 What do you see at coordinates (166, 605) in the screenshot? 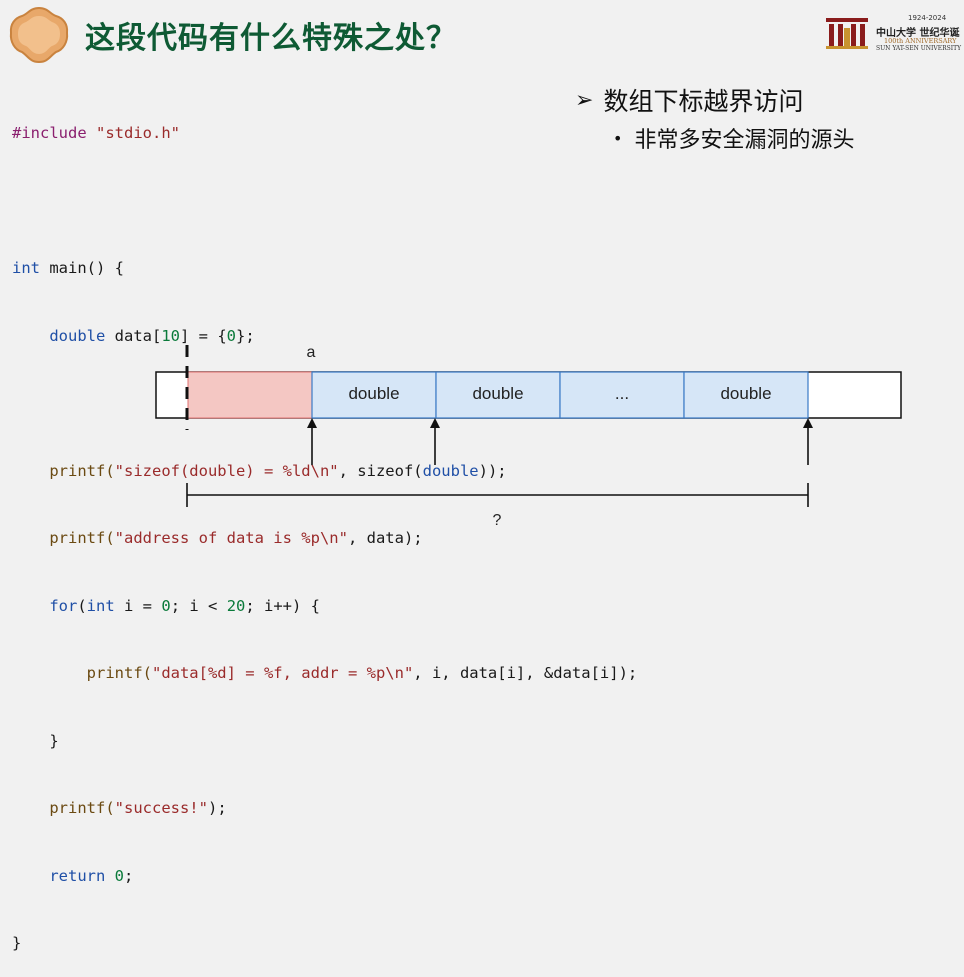
I see `code-line: for(int i = 0; i < 20; i++) {` at bounding box center [166, 605].